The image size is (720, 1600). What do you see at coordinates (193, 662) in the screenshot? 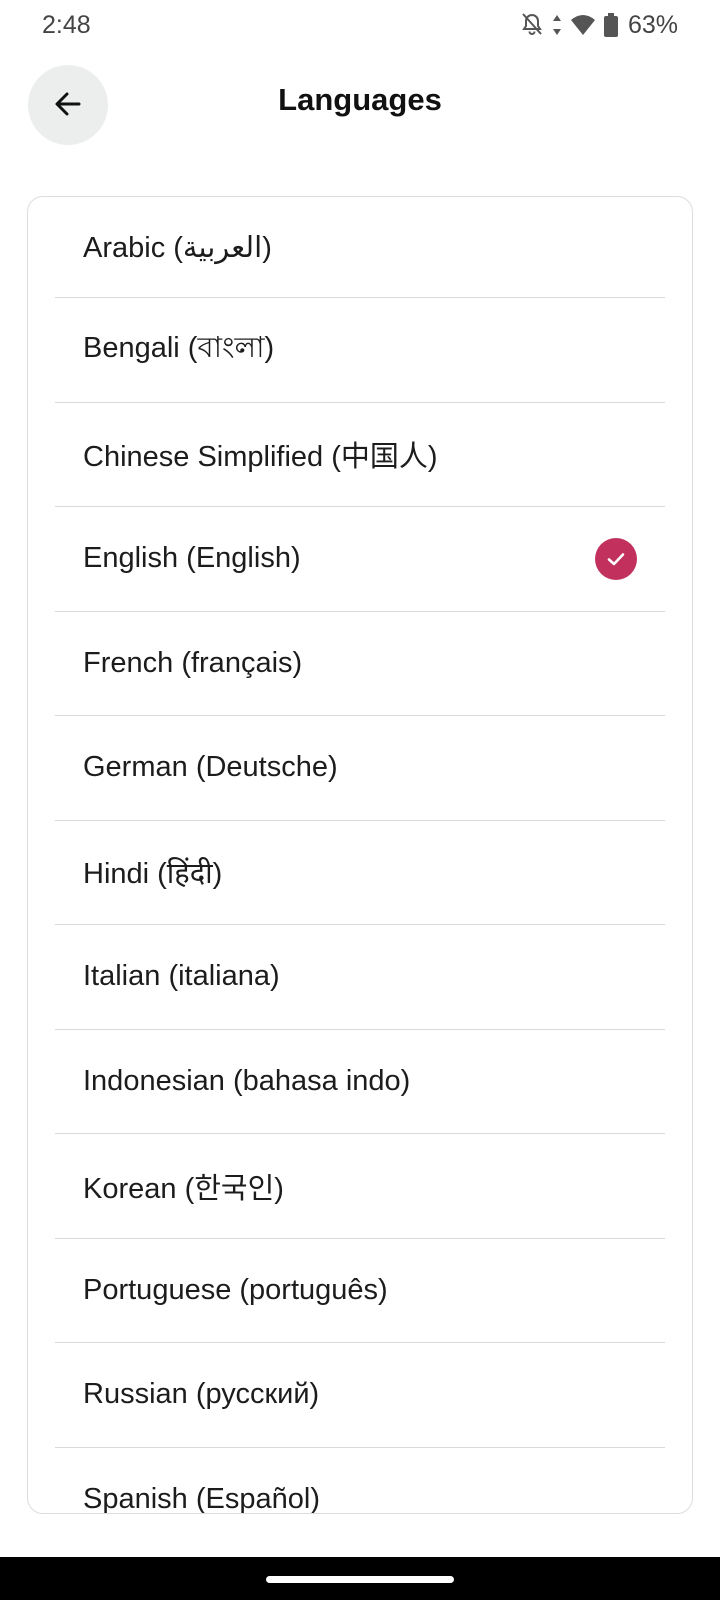
I see `language-label: French (français)` at bounding box center [193, 662].